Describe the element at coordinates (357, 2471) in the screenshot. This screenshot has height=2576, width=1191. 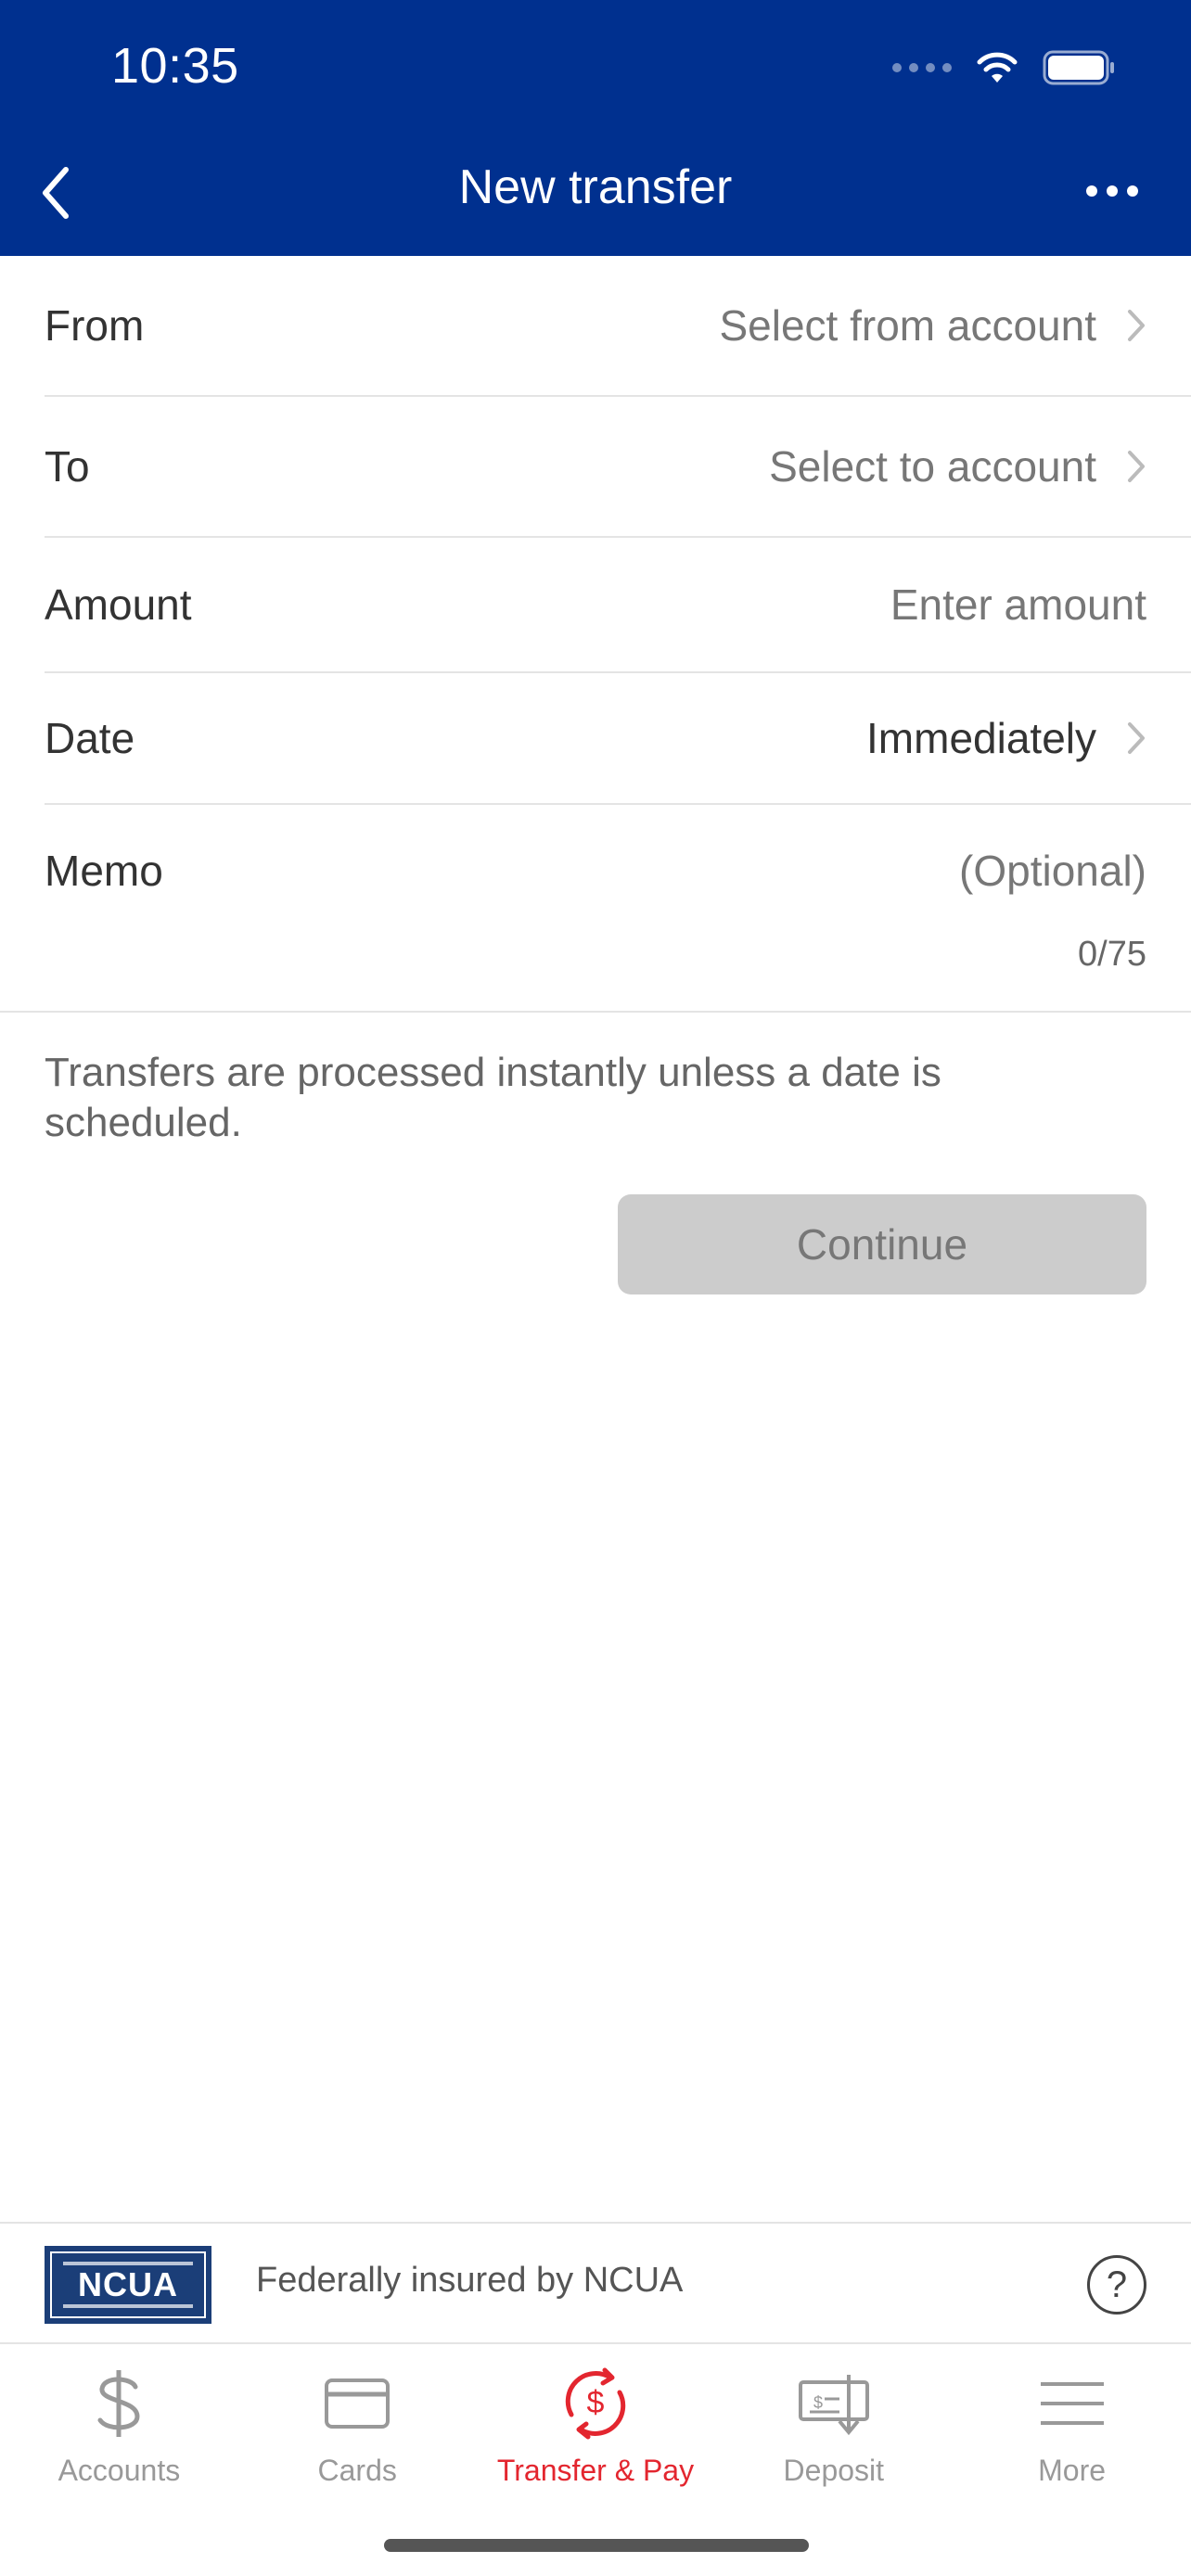
I see `tab-label: Cards` at that location.